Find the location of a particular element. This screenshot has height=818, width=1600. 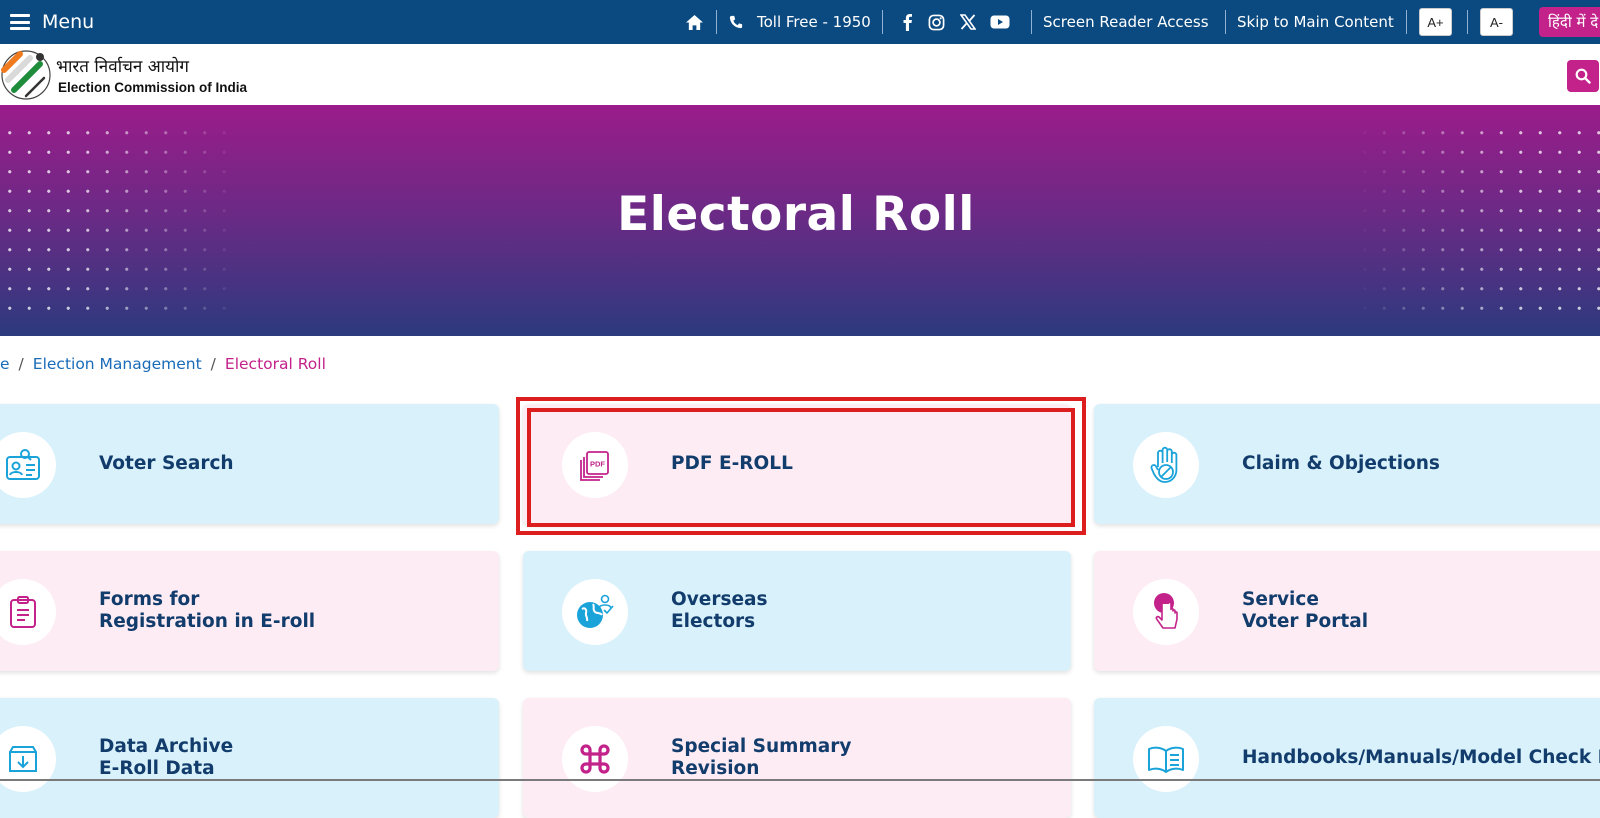

menu-button: Menu is located at coordinates (52, 22).